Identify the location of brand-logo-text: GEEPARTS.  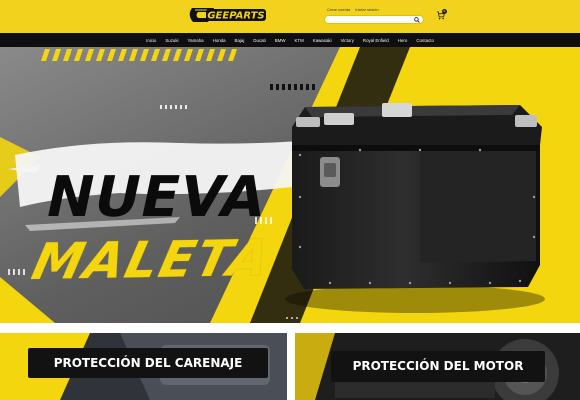
(235, 16).